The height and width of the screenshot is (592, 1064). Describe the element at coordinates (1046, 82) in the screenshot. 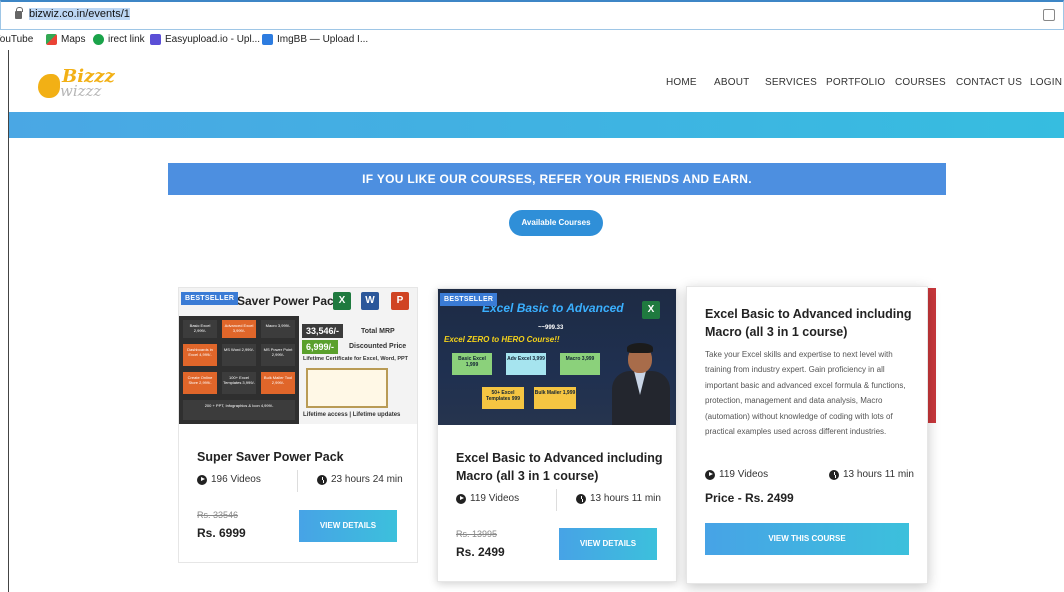

I see `nav-login: LOGIN` at that location.